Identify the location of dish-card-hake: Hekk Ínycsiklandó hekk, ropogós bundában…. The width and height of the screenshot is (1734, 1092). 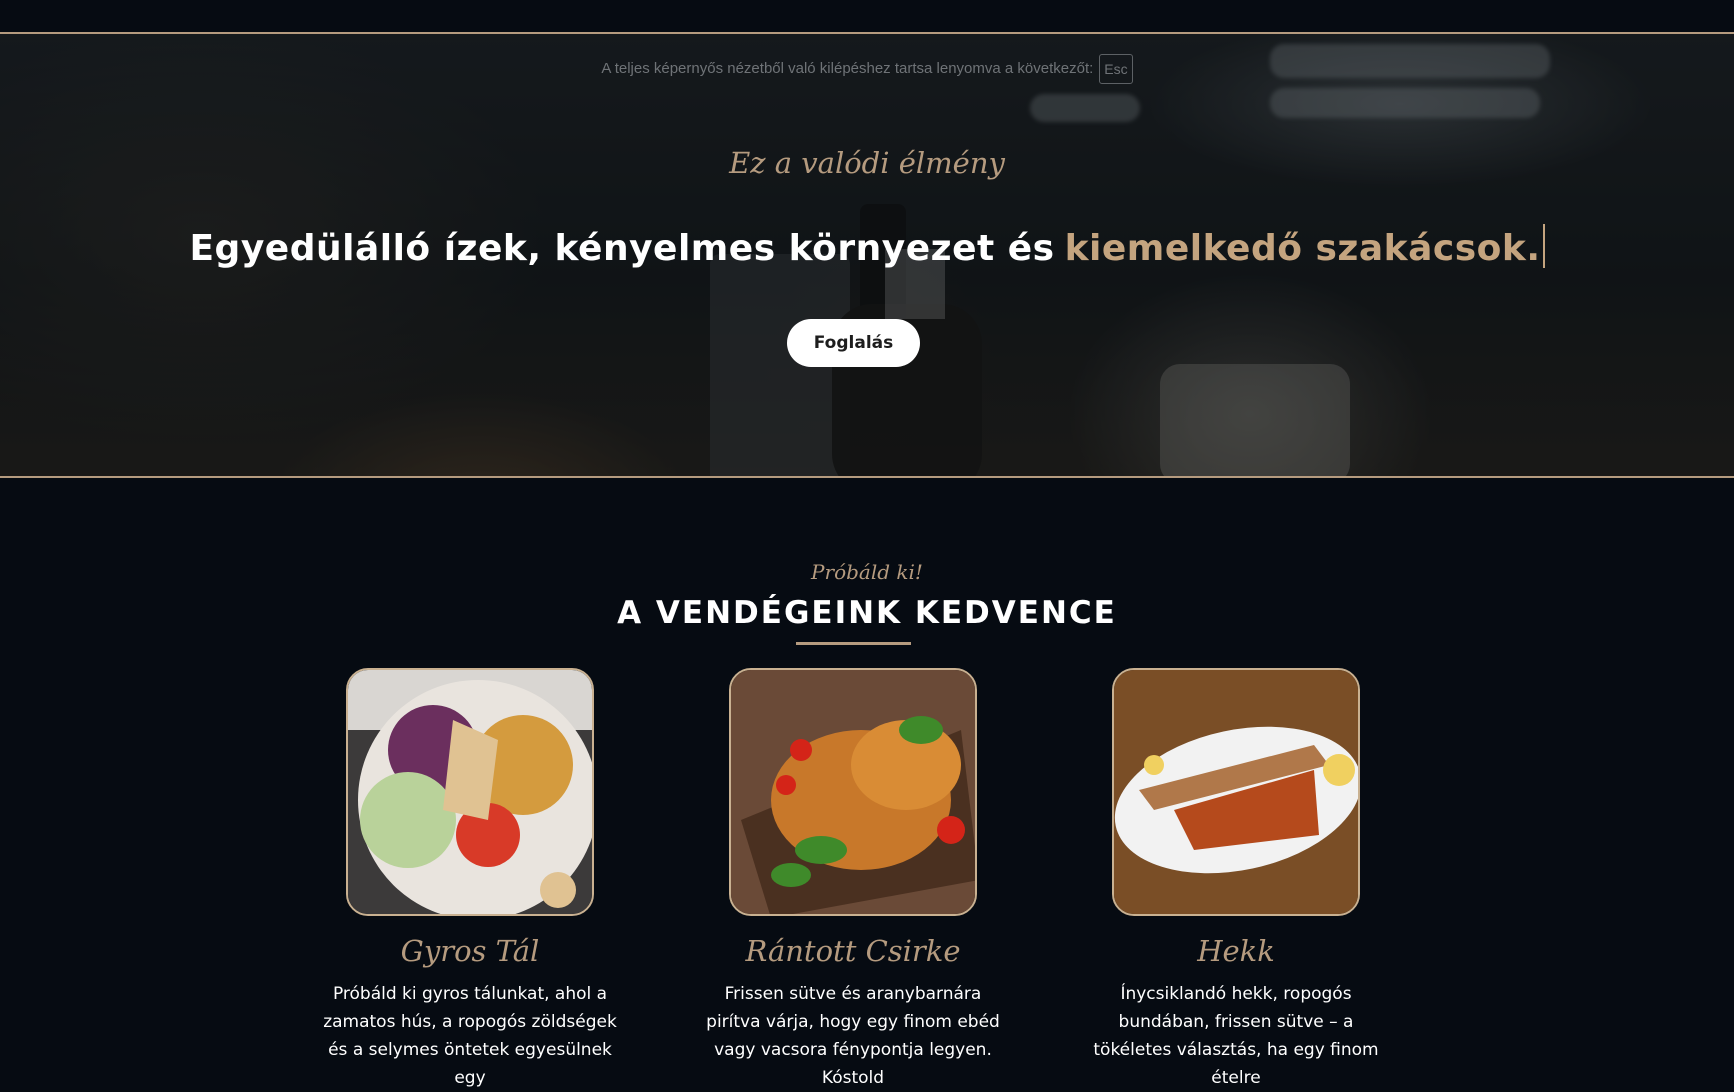
(1236, 880).